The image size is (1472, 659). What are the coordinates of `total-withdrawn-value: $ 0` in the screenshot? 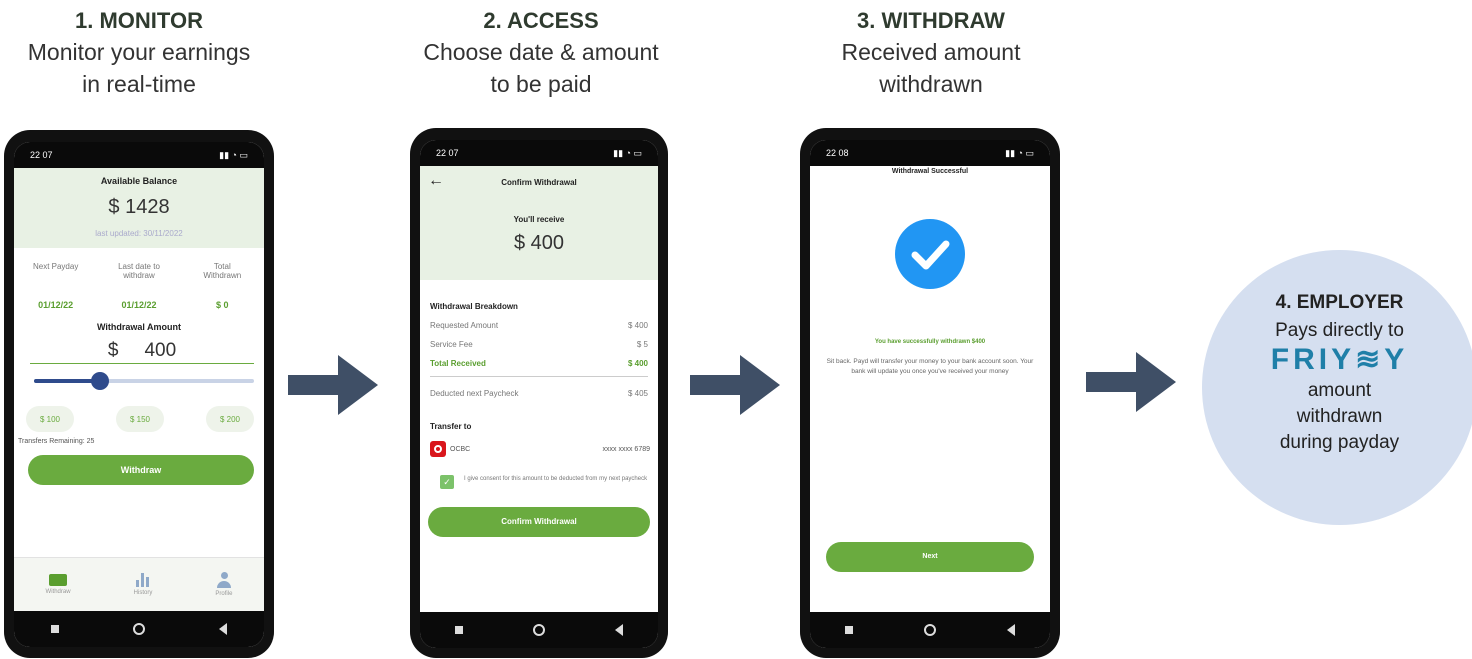 It's located at (222, 305).